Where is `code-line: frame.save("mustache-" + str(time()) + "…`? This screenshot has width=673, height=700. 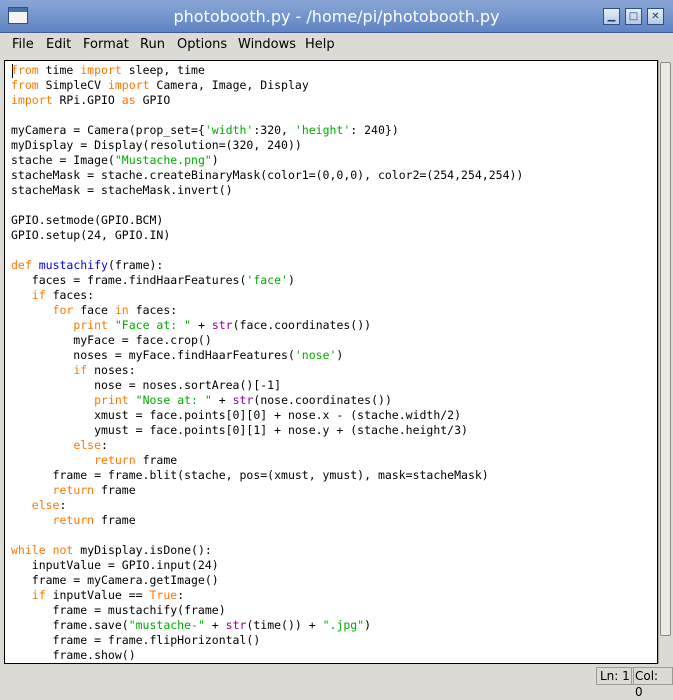 code-line: frame.save("mustache-" + str(time()) + "… is located at coordinates (267, 625).